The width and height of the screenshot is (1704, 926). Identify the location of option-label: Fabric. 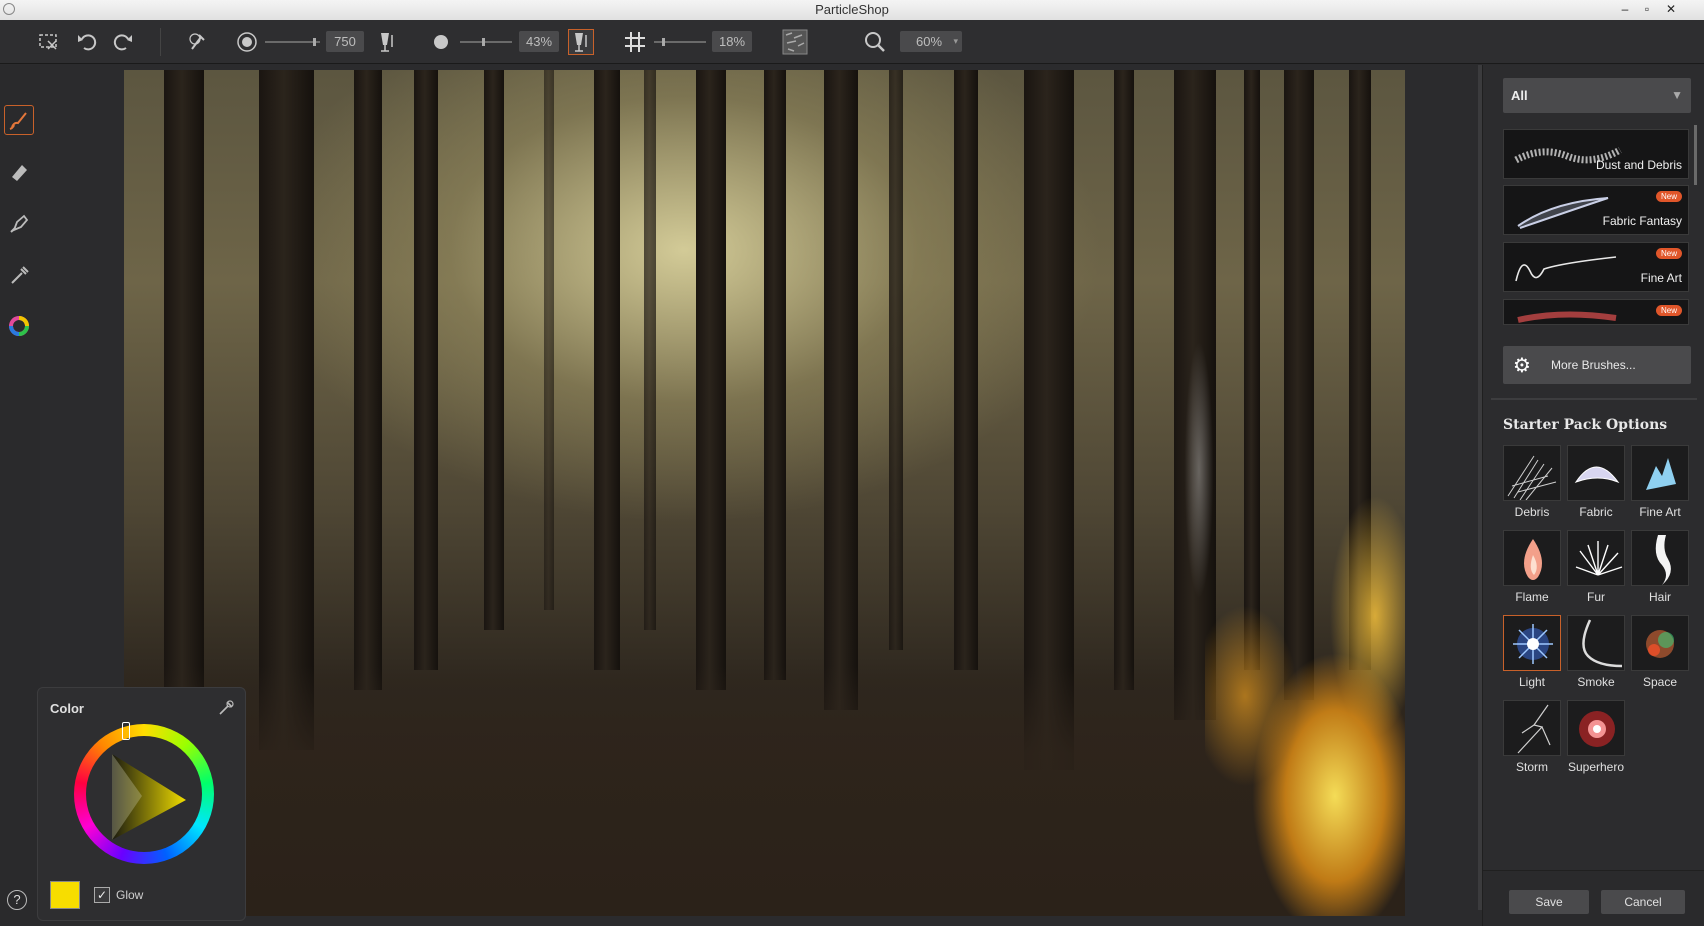
(1596, 512).